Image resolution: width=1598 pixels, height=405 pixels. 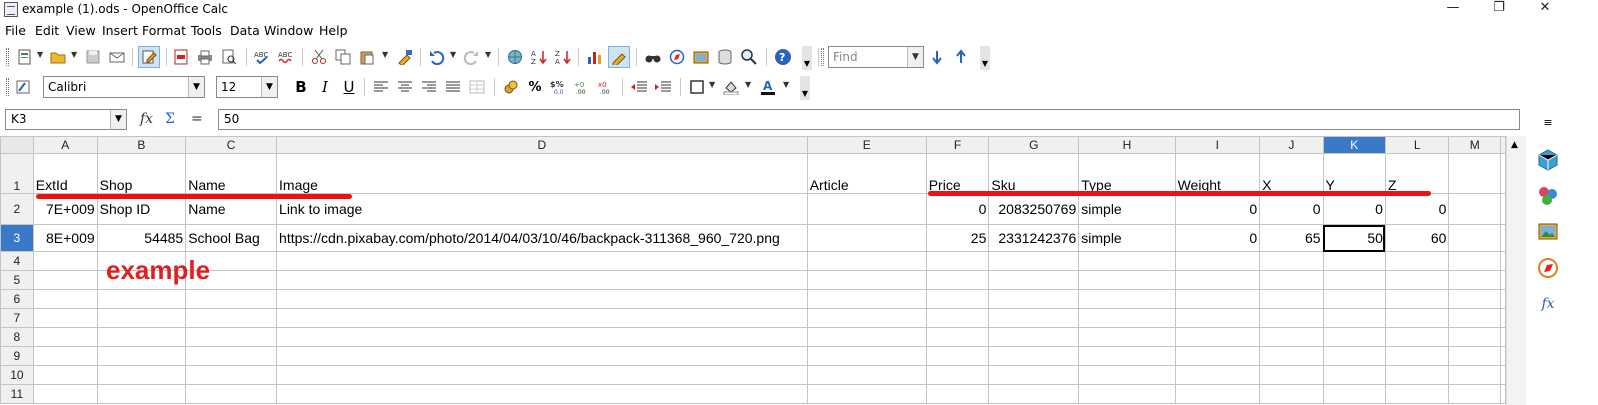 I want to click on cell-e4, so click(x=866, y=261).